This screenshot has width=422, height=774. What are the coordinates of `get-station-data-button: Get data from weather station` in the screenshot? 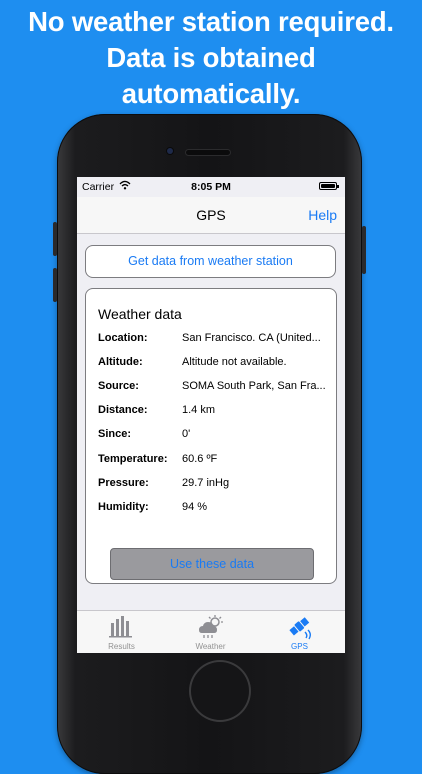 It's located at (210, 261).